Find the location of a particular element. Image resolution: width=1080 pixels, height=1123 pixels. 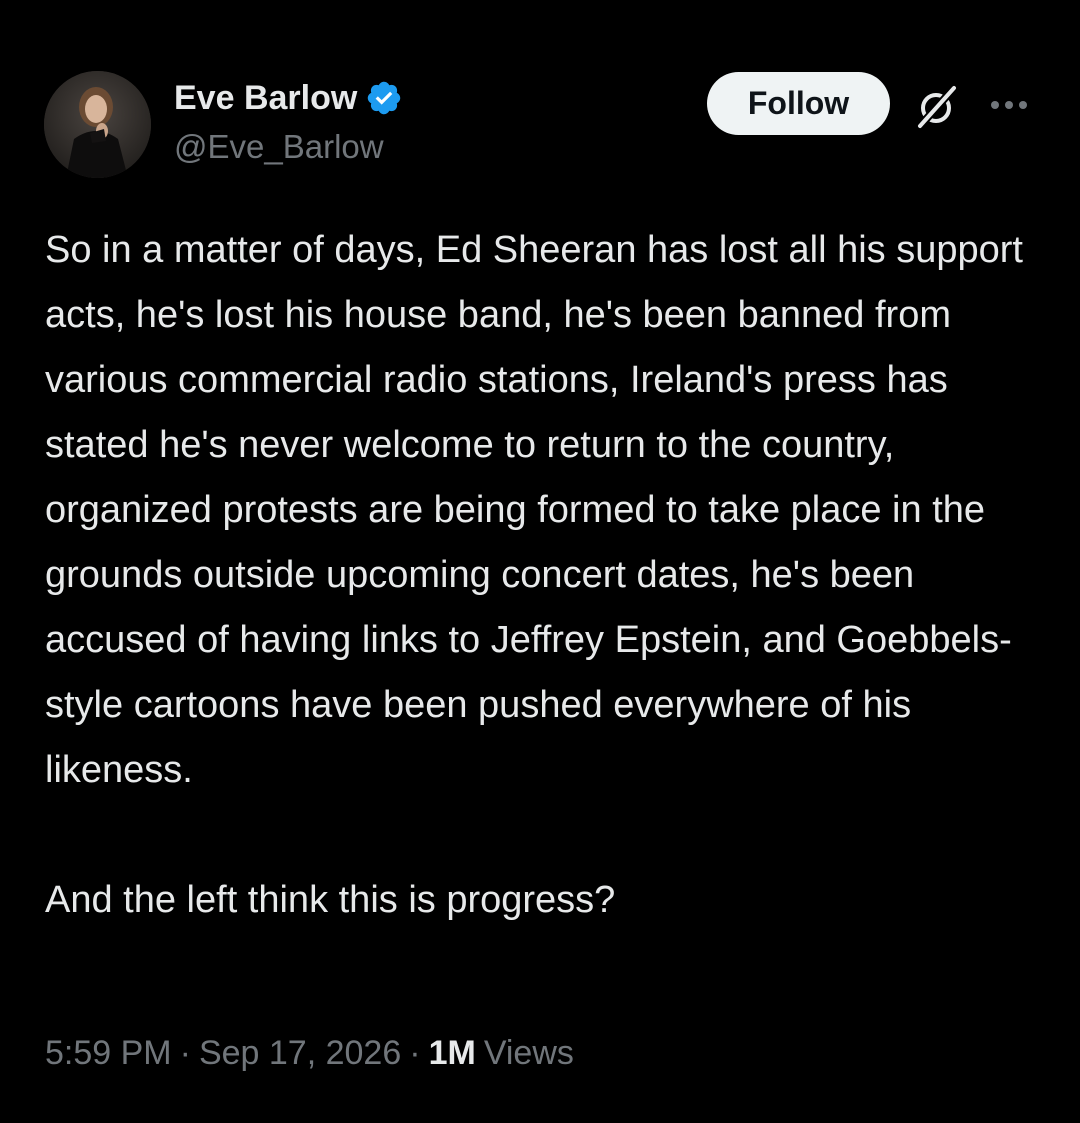

avatar is located at coordinates (97, 124).